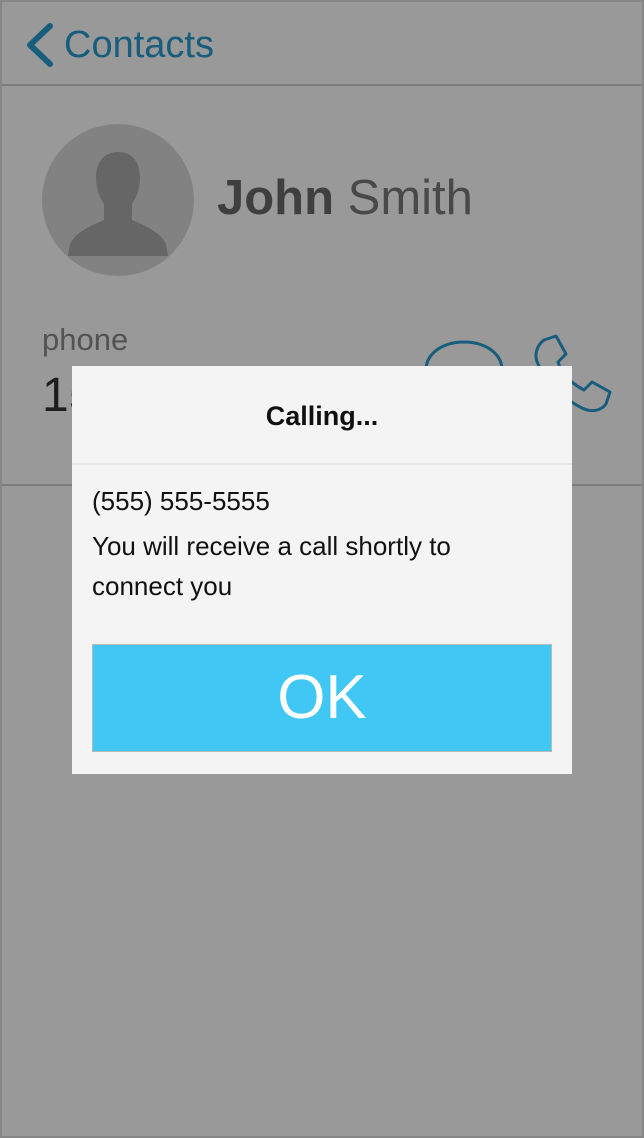  What do you see at coordinates (322, 698) in the screenshot?
I see `ok-button: OK` at bounding box center [322, 698].